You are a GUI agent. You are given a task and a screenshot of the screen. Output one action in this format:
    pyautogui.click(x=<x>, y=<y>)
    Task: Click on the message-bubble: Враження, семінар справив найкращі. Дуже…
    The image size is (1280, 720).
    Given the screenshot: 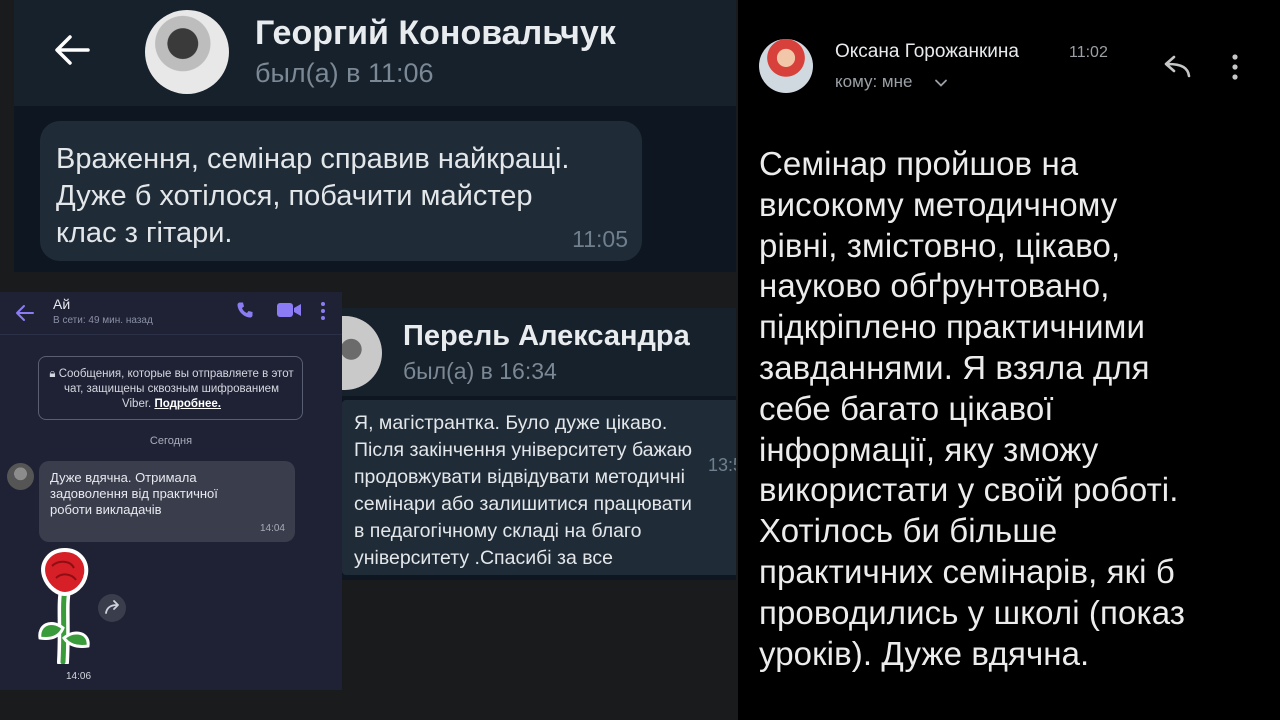 What is the action you would take?
    pyautogui.click(x=341, y=191)
    